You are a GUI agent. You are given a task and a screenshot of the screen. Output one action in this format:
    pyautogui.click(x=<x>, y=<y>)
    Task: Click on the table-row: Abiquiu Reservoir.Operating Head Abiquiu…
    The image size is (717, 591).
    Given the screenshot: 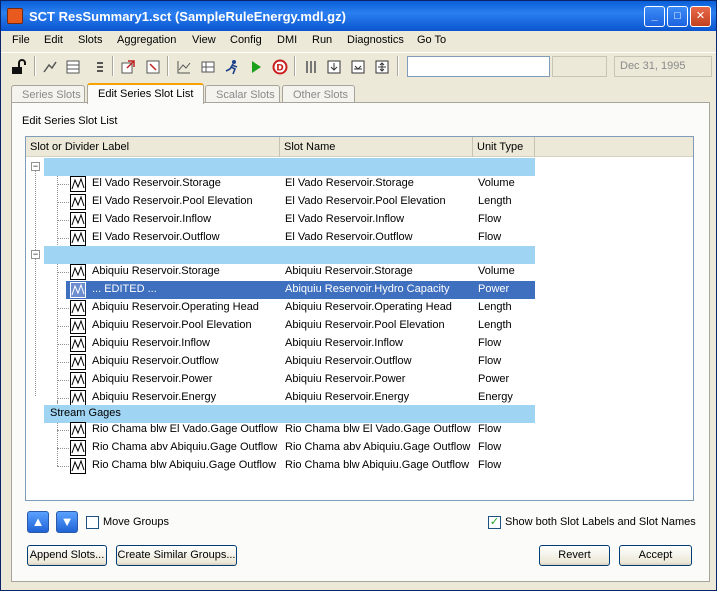 What is the action you would take?
    pyautogui.click(x=280, y=308)
    